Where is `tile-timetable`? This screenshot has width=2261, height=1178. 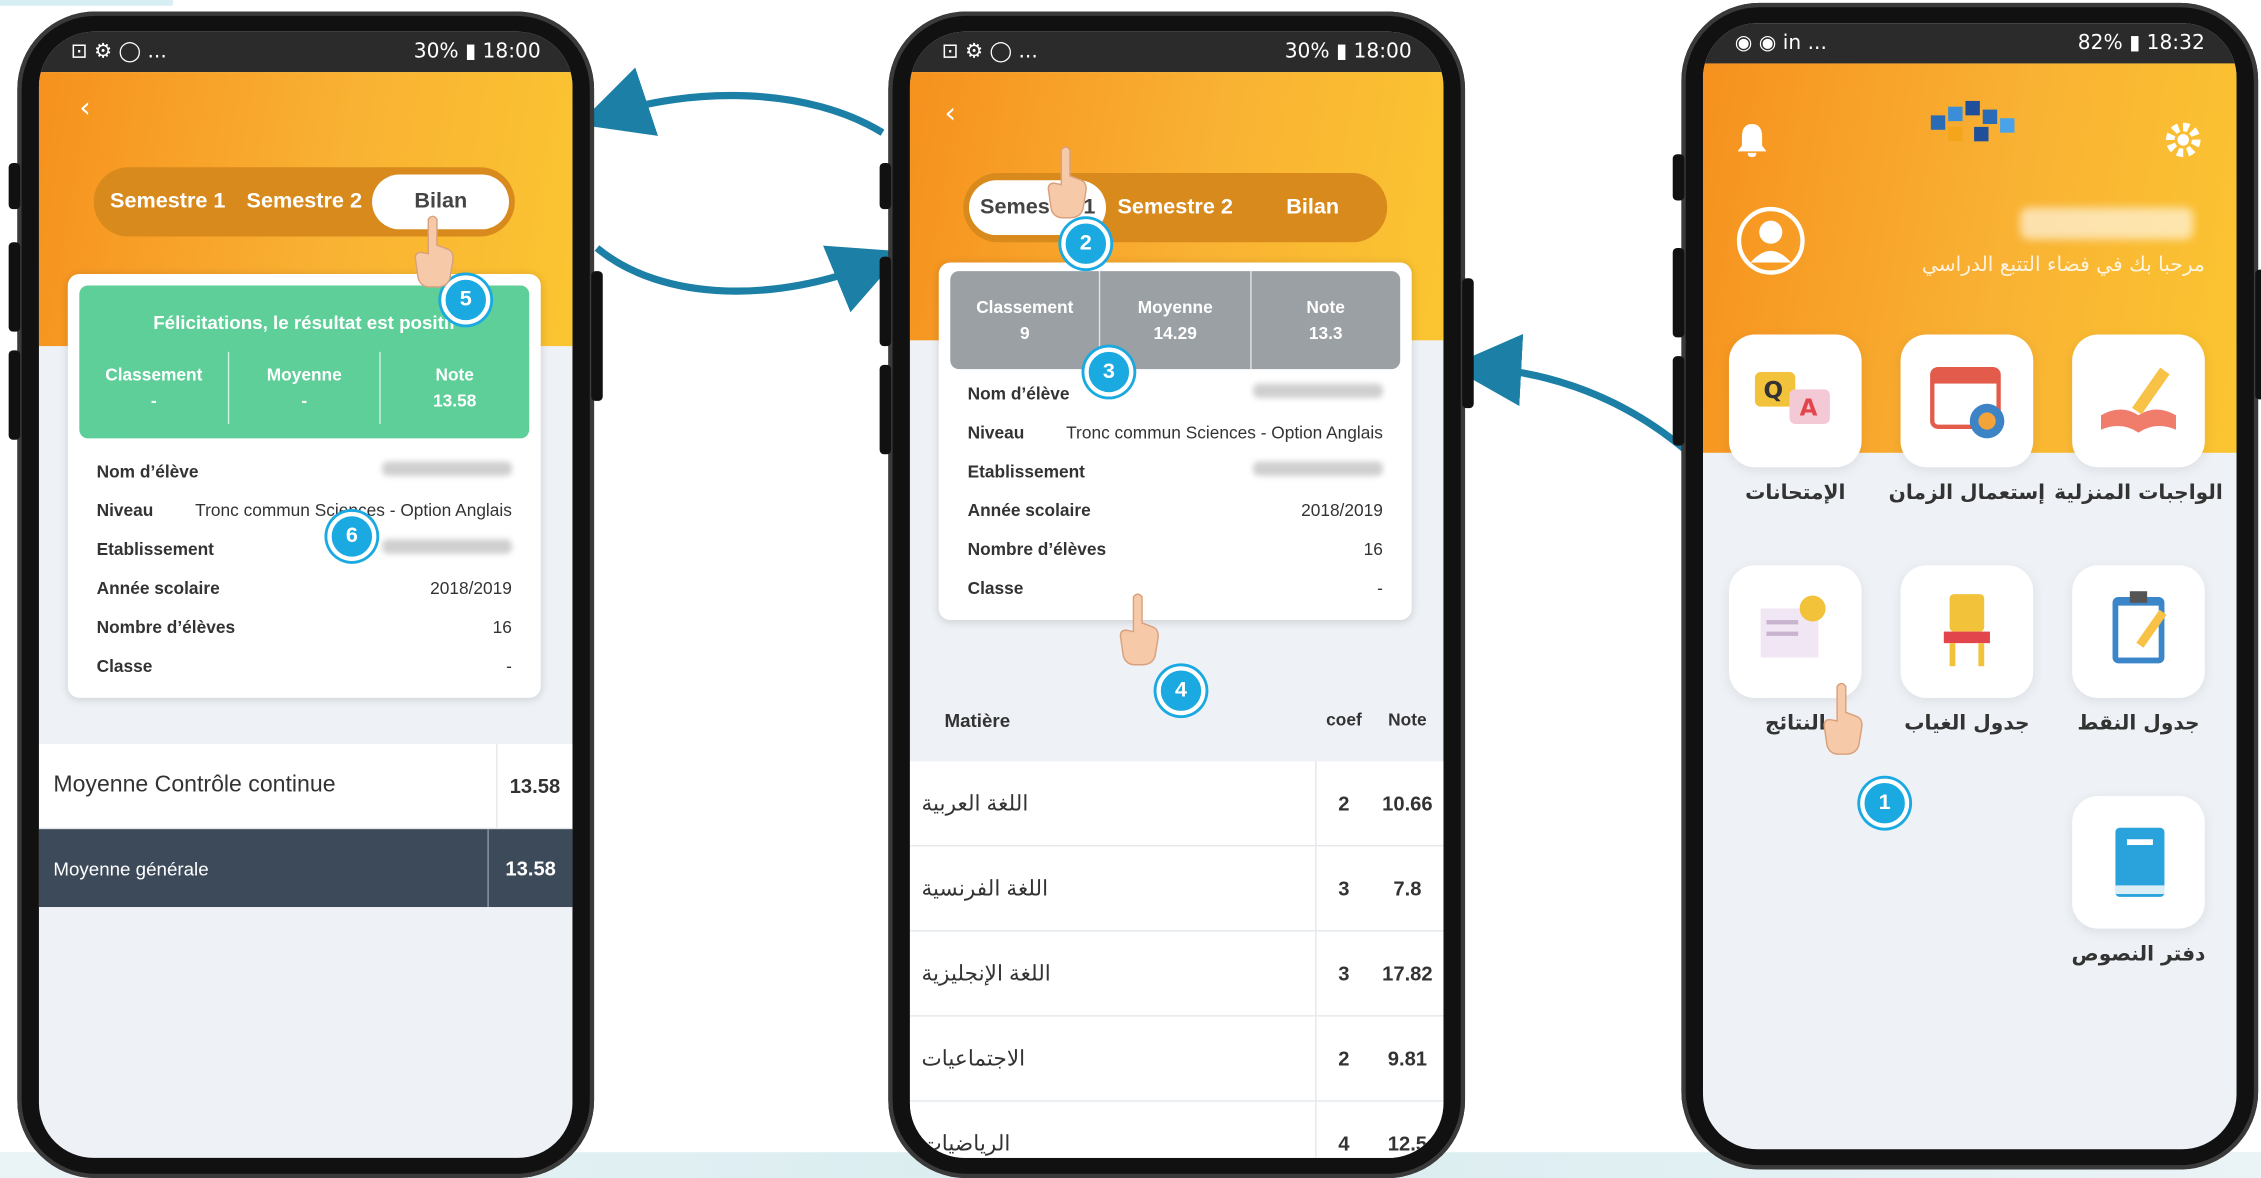
tile-timetable is located at coordinates (1967, 401).